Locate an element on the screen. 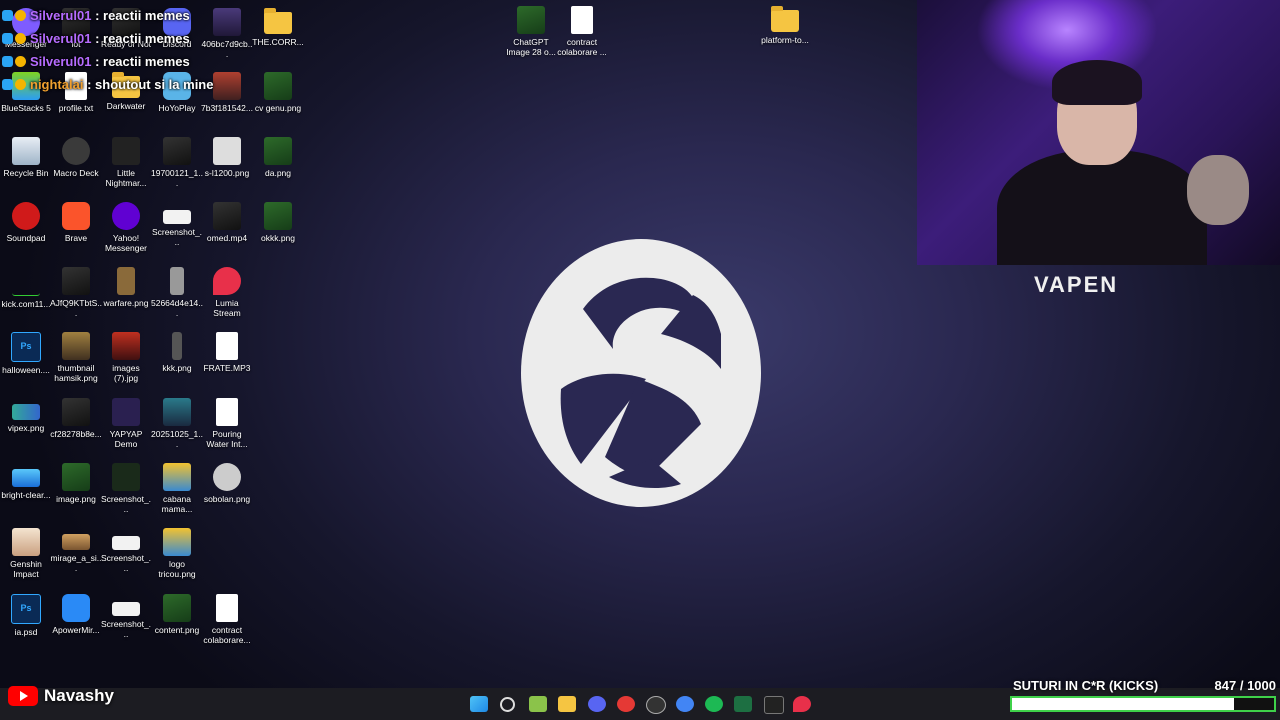  youtube-icon is located at coordinates (626, 704).